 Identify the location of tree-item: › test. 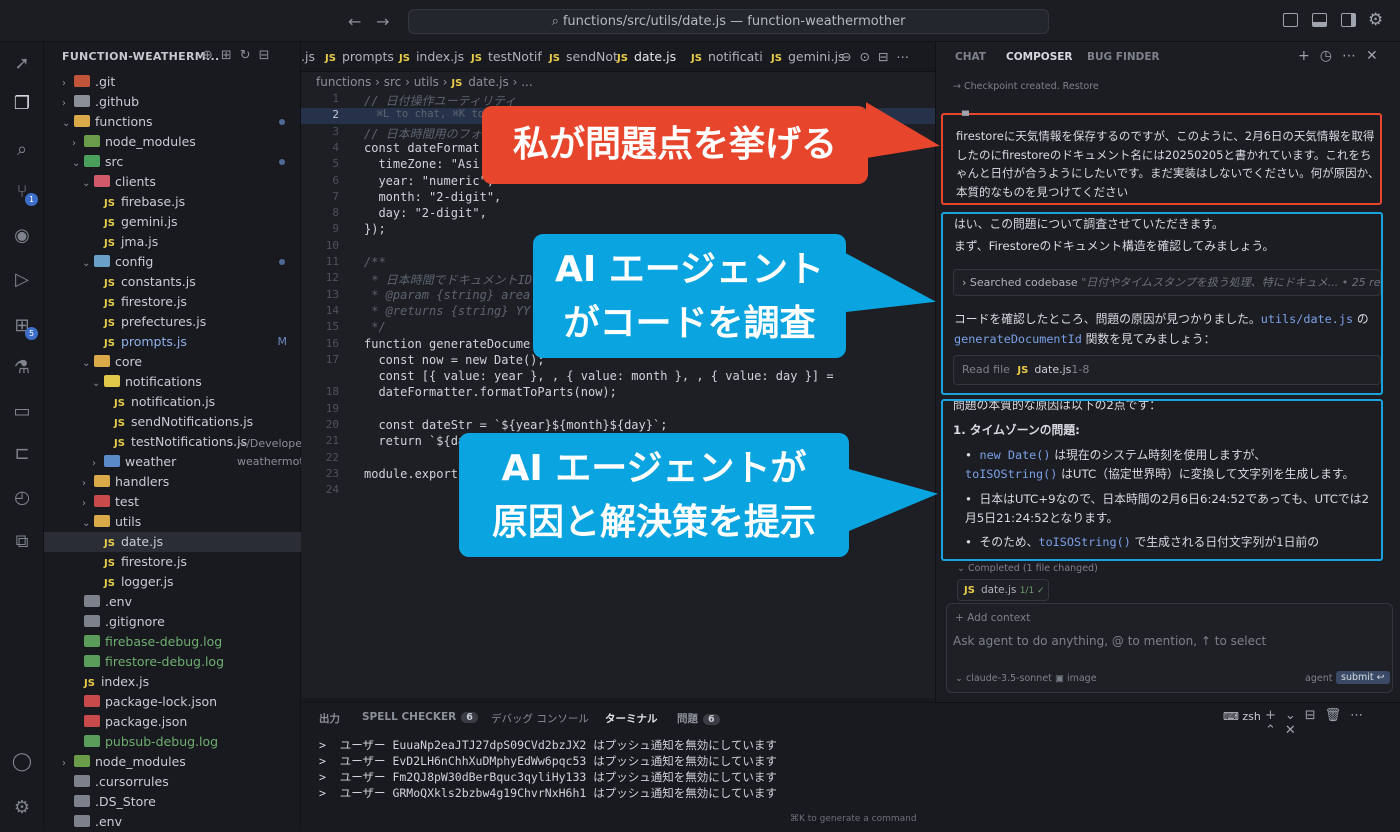
(172, 502).